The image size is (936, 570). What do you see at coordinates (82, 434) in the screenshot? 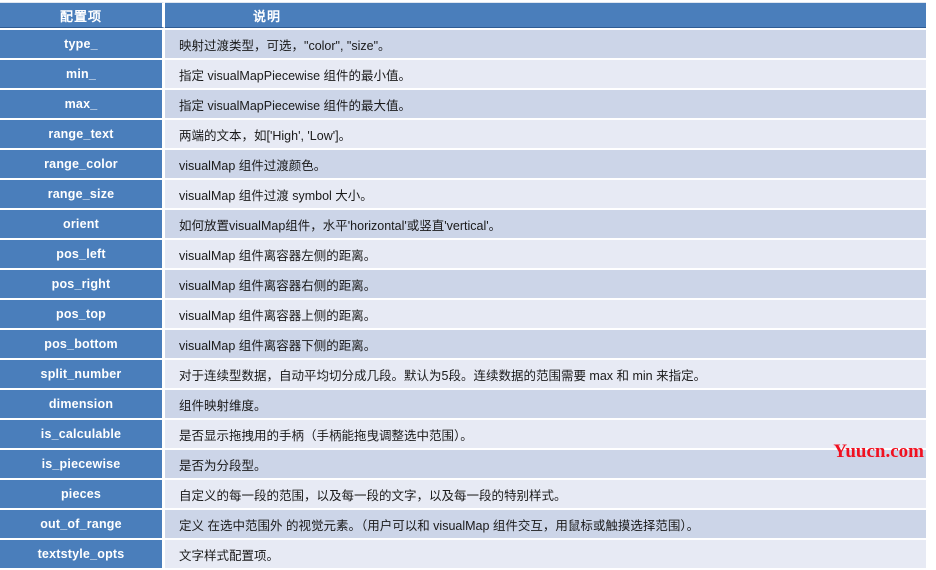
I see `config-key-cell: is_calculable` at bounding box center [82, 434].